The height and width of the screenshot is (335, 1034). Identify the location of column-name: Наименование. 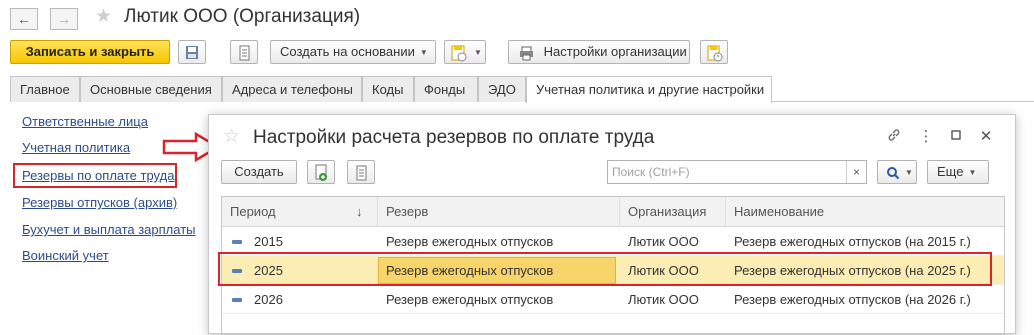
(865, 212).